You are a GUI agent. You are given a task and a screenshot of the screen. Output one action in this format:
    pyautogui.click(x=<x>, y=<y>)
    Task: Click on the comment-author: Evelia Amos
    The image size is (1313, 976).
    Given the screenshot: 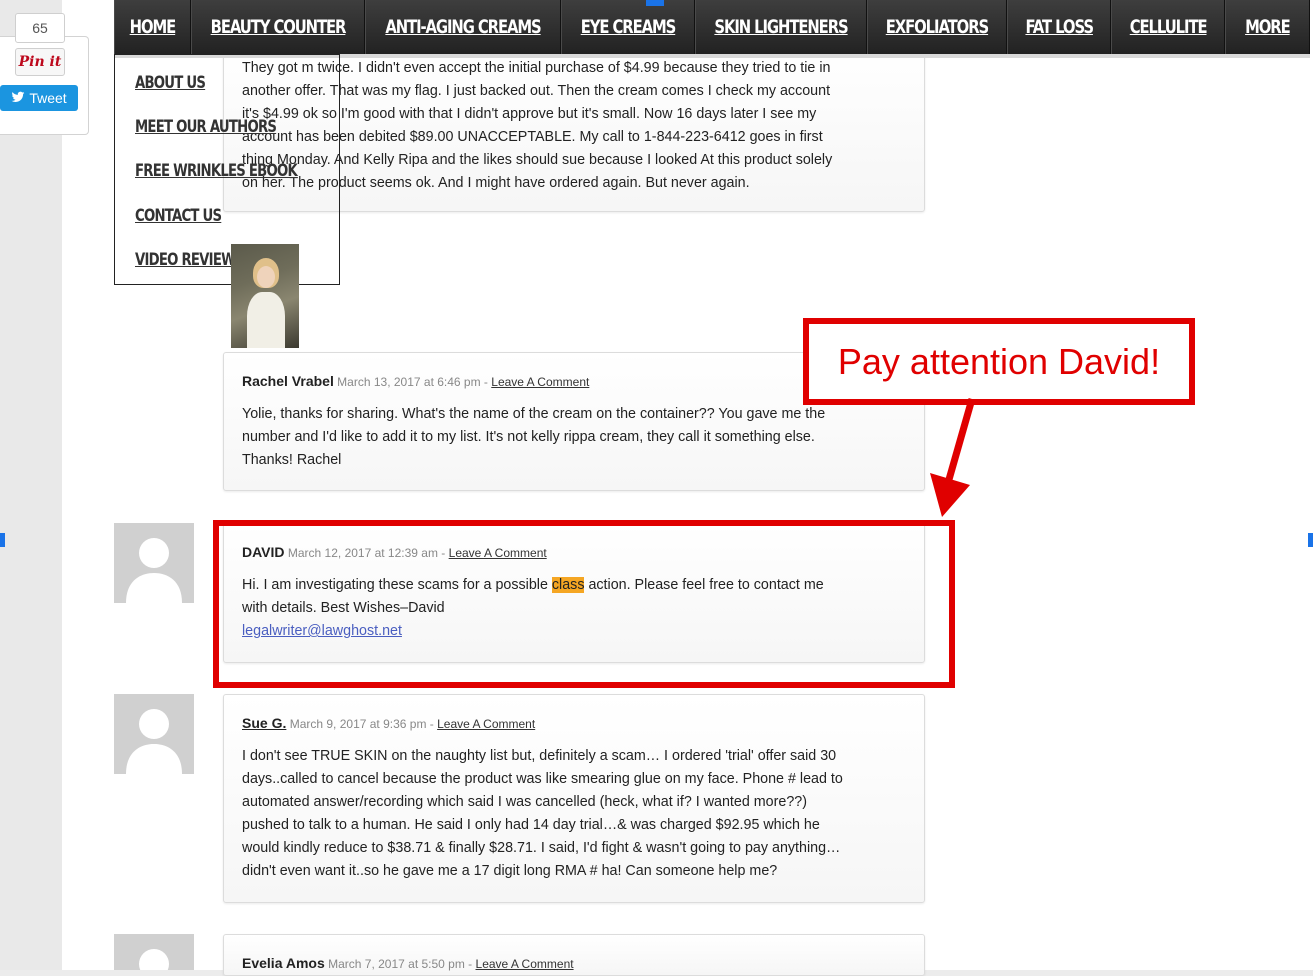 What is the action you would take?
    pyautogui.click(x=283, y=963)
    